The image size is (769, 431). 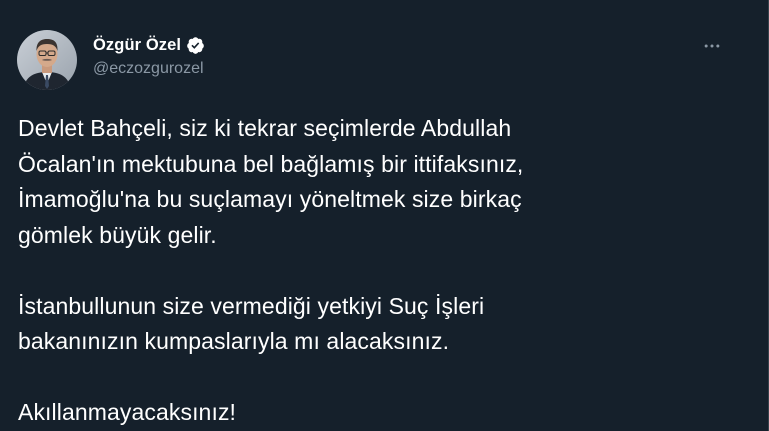 I want to click on verified-badge-icon, so click(x=195, y=45).